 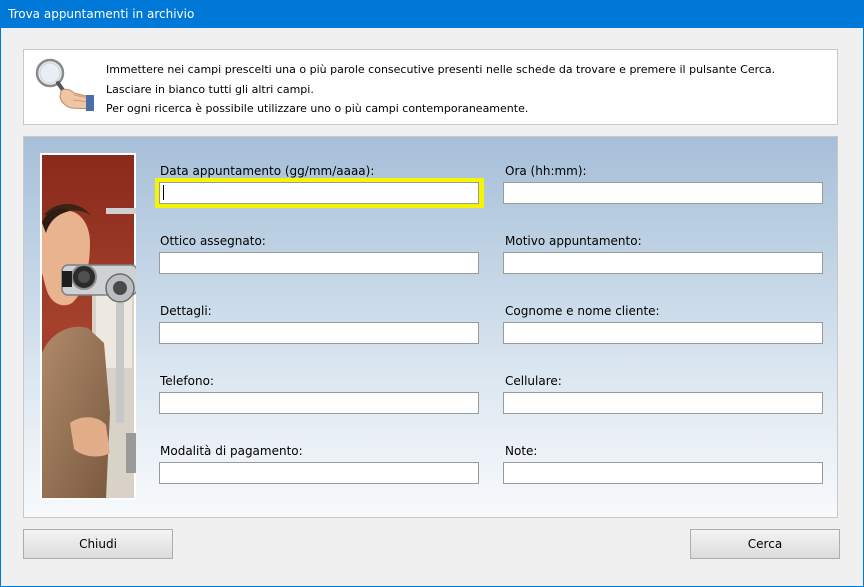 What do you see at coordinates (663, 403) in the screenshot?
I see `cellulare-input` at bounding box center [663, 403].